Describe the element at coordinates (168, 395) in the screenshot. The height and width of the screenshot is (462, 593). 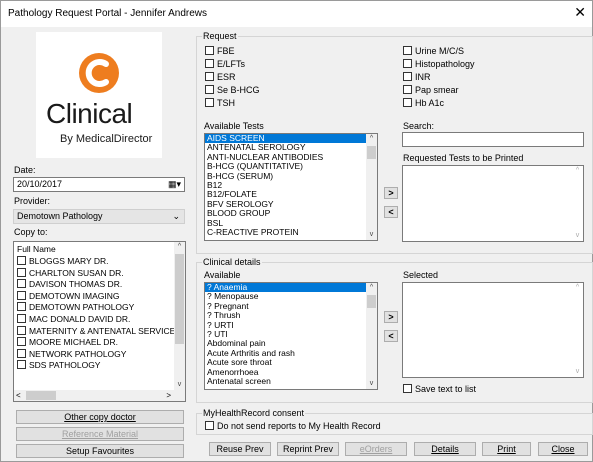
I see `scroll-right-icon: >` at that location.